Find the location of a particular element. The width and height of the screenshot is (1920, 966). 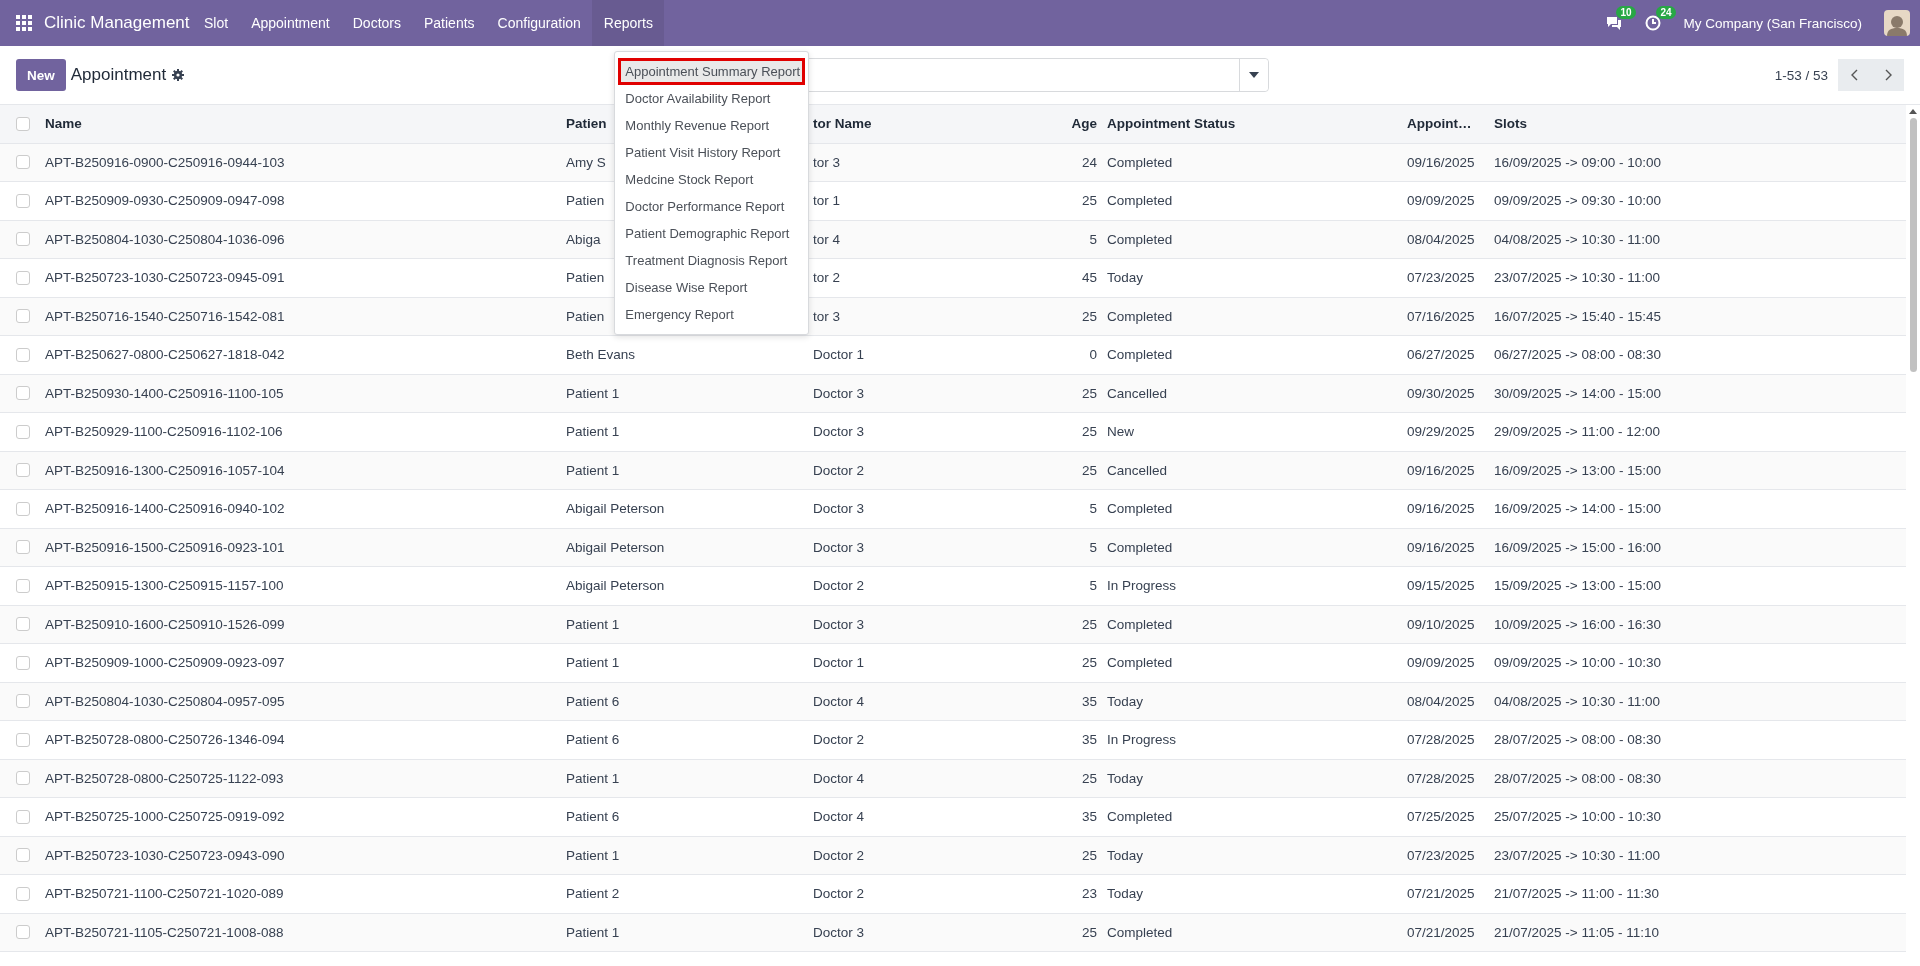

table-cell: 07/23/2025 is located at coordinates (1441, 278).